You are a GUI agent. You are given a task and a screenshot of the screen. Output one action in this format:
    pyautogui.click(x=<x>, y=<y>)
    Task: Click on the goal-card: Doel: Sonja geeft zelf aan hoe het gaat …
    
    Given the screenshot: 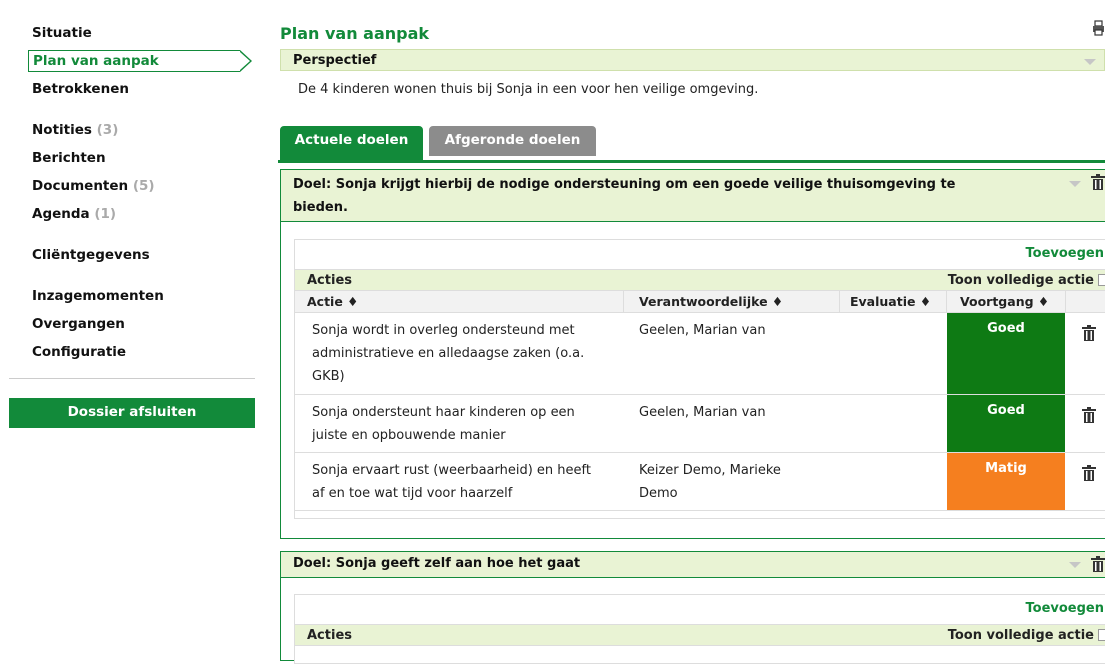 What is the action you would take?
    pyautogui.click(x=692, y=607)
    